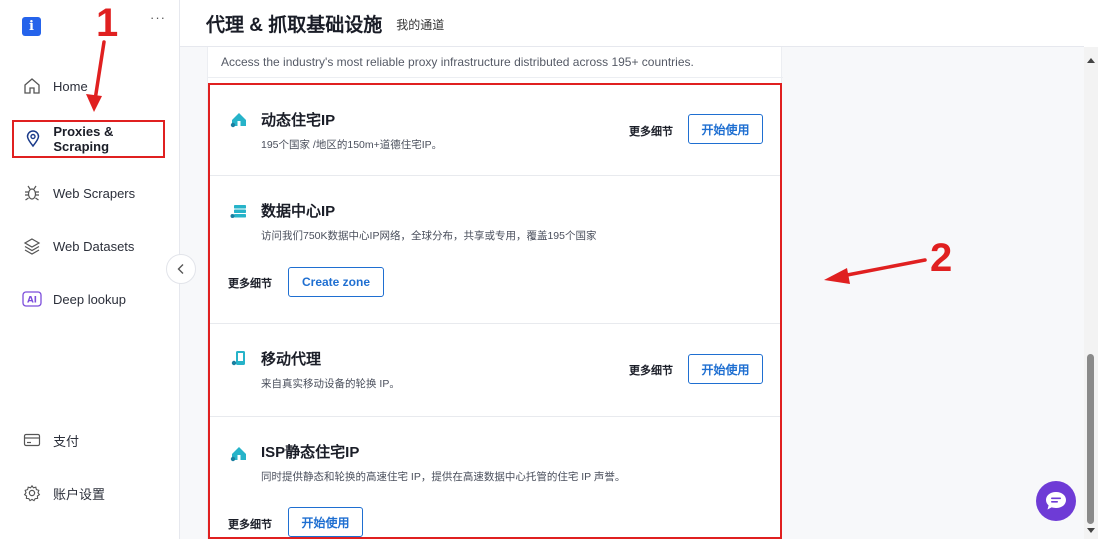 Image resolution: width=1098 pixels, height=539 pixels. What do you see at coordinates (495, 130) in the screenshot?
I see `product-card-residential: 动态住宅IP 195个国家 /地区的150m+道德住宅IP。 更多细节 开始使用` at bounding box center [495, 130].